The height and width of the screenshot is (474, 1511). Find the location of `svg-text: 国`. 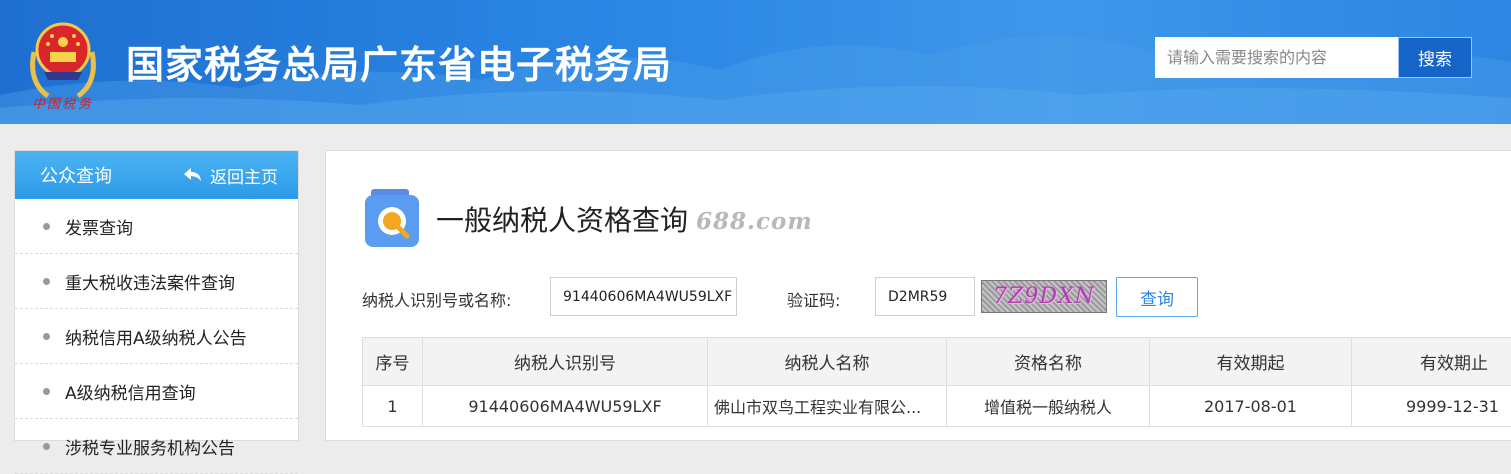

svg-text: 国 is located at coordinates (54, 104).